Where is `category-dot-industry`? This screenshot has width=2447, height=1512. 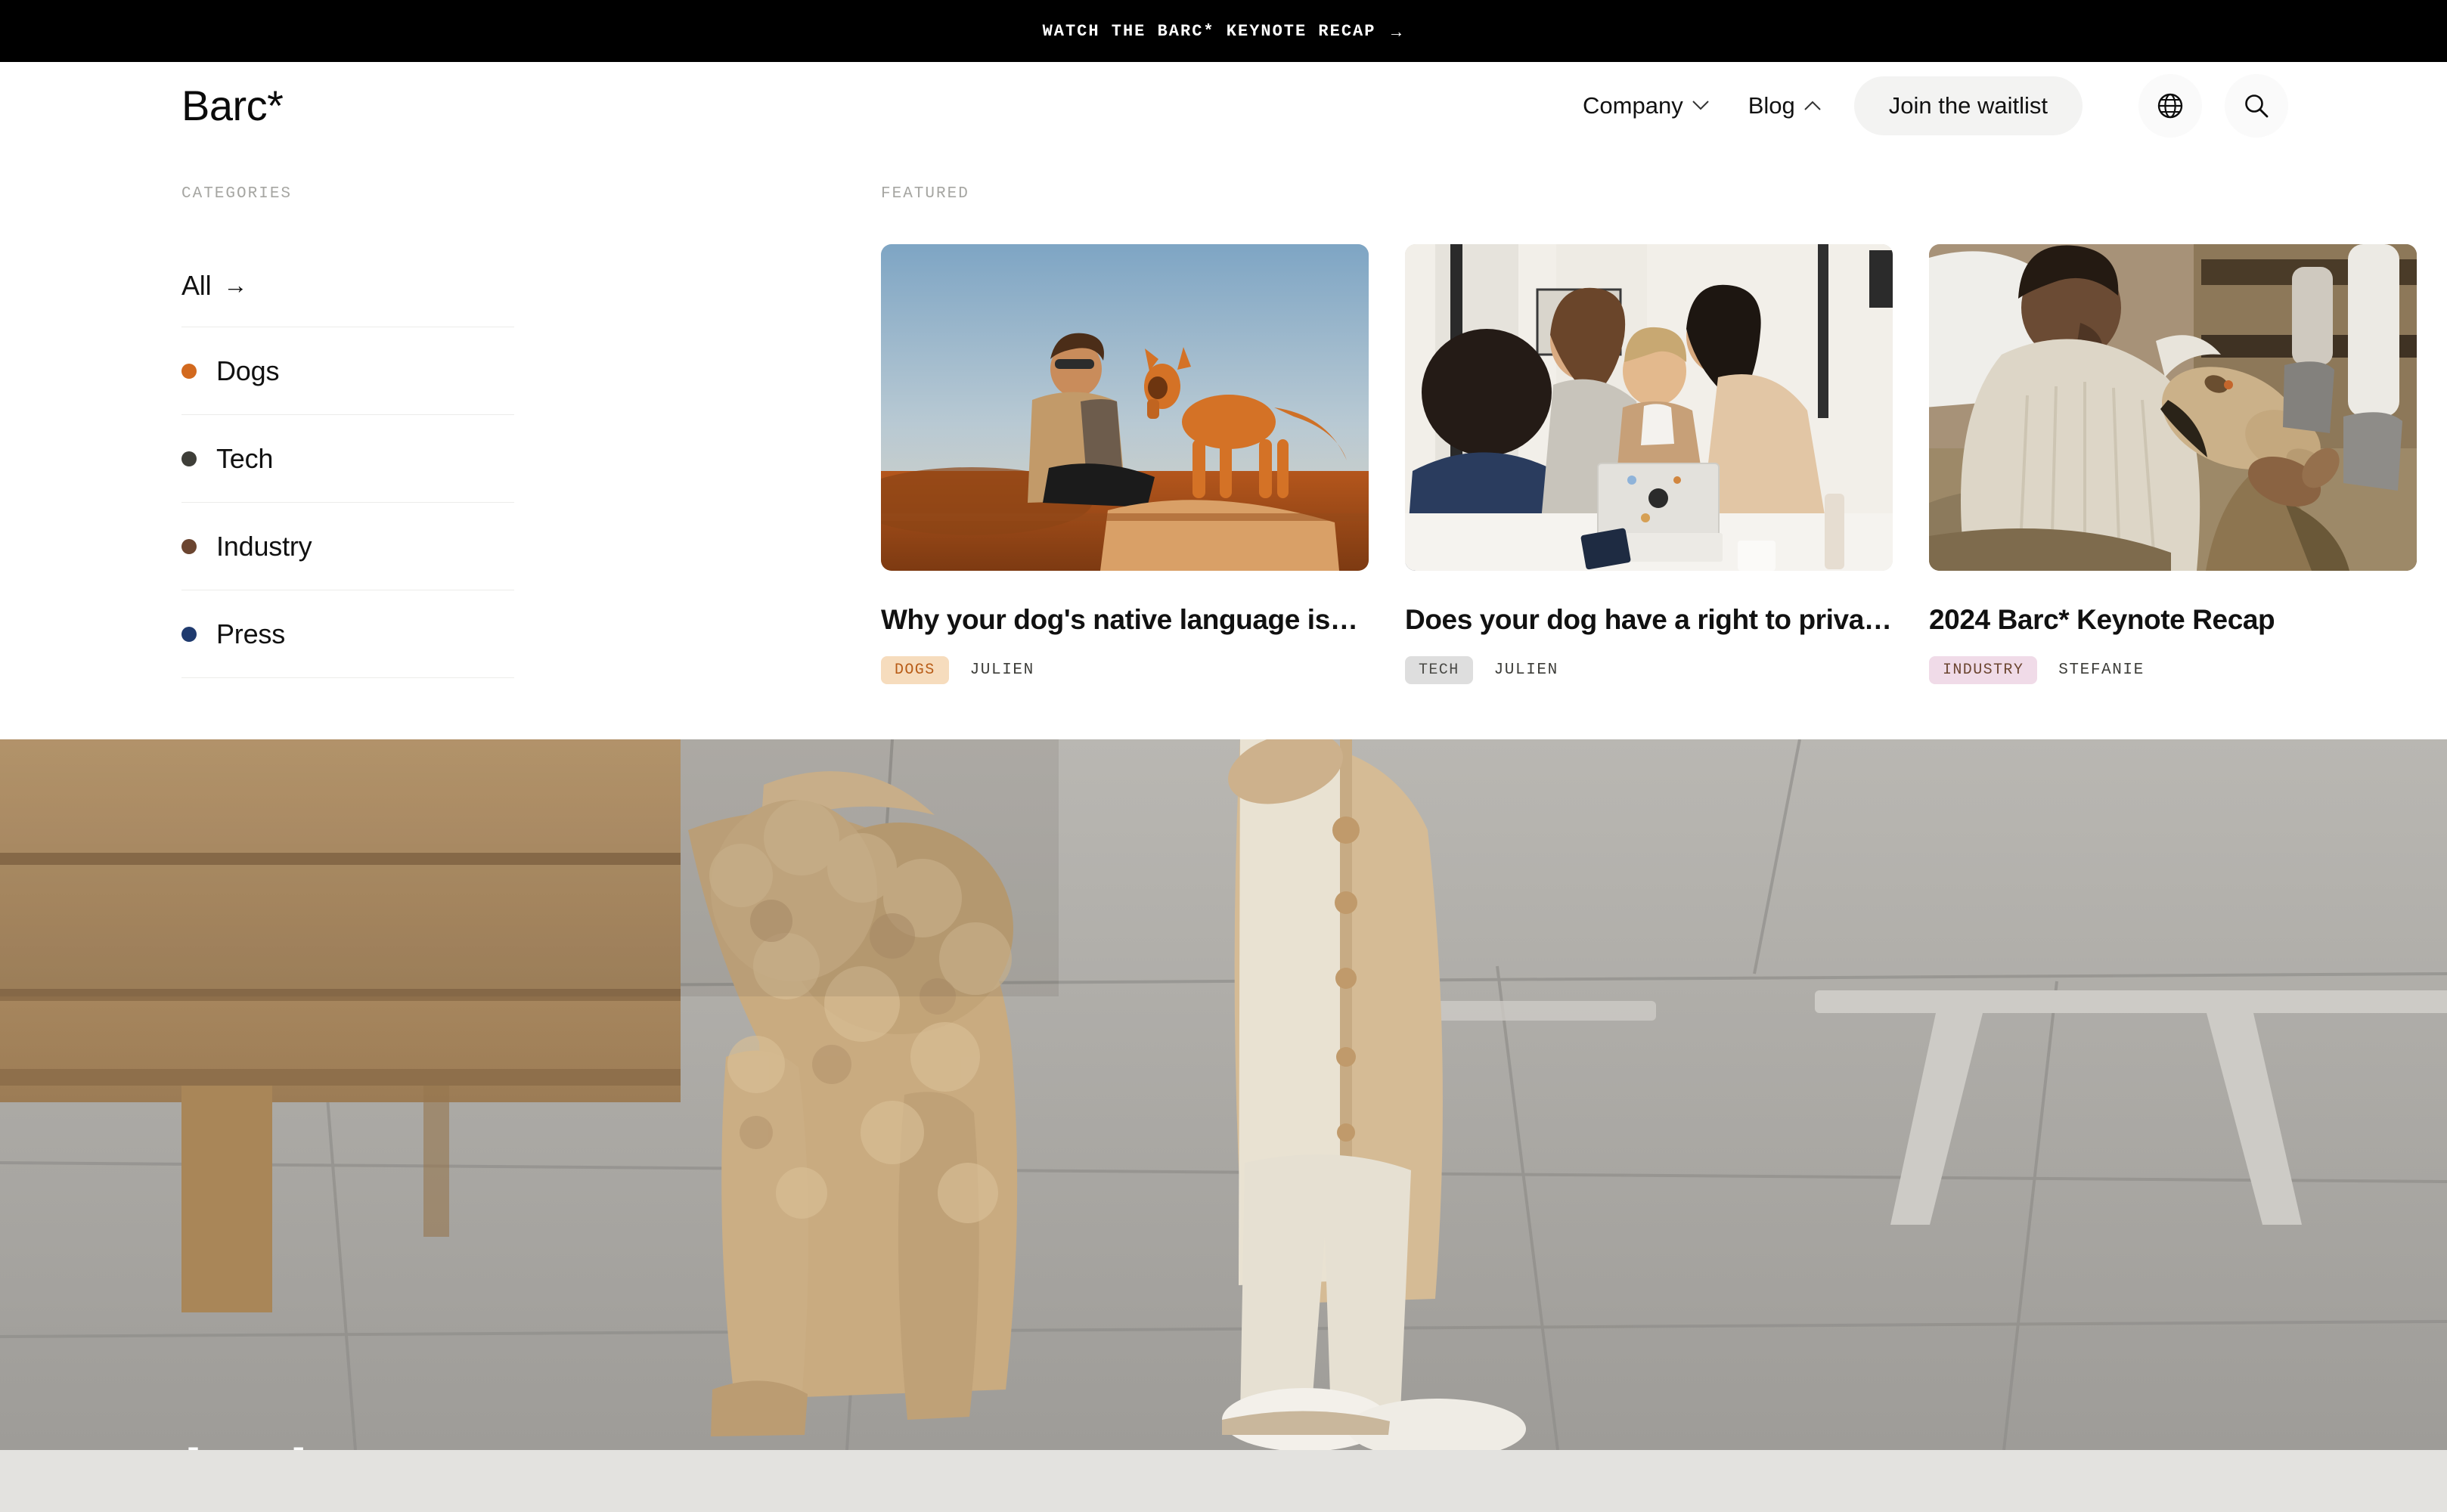
category-dot-industry is located at coordinates (189, 546).